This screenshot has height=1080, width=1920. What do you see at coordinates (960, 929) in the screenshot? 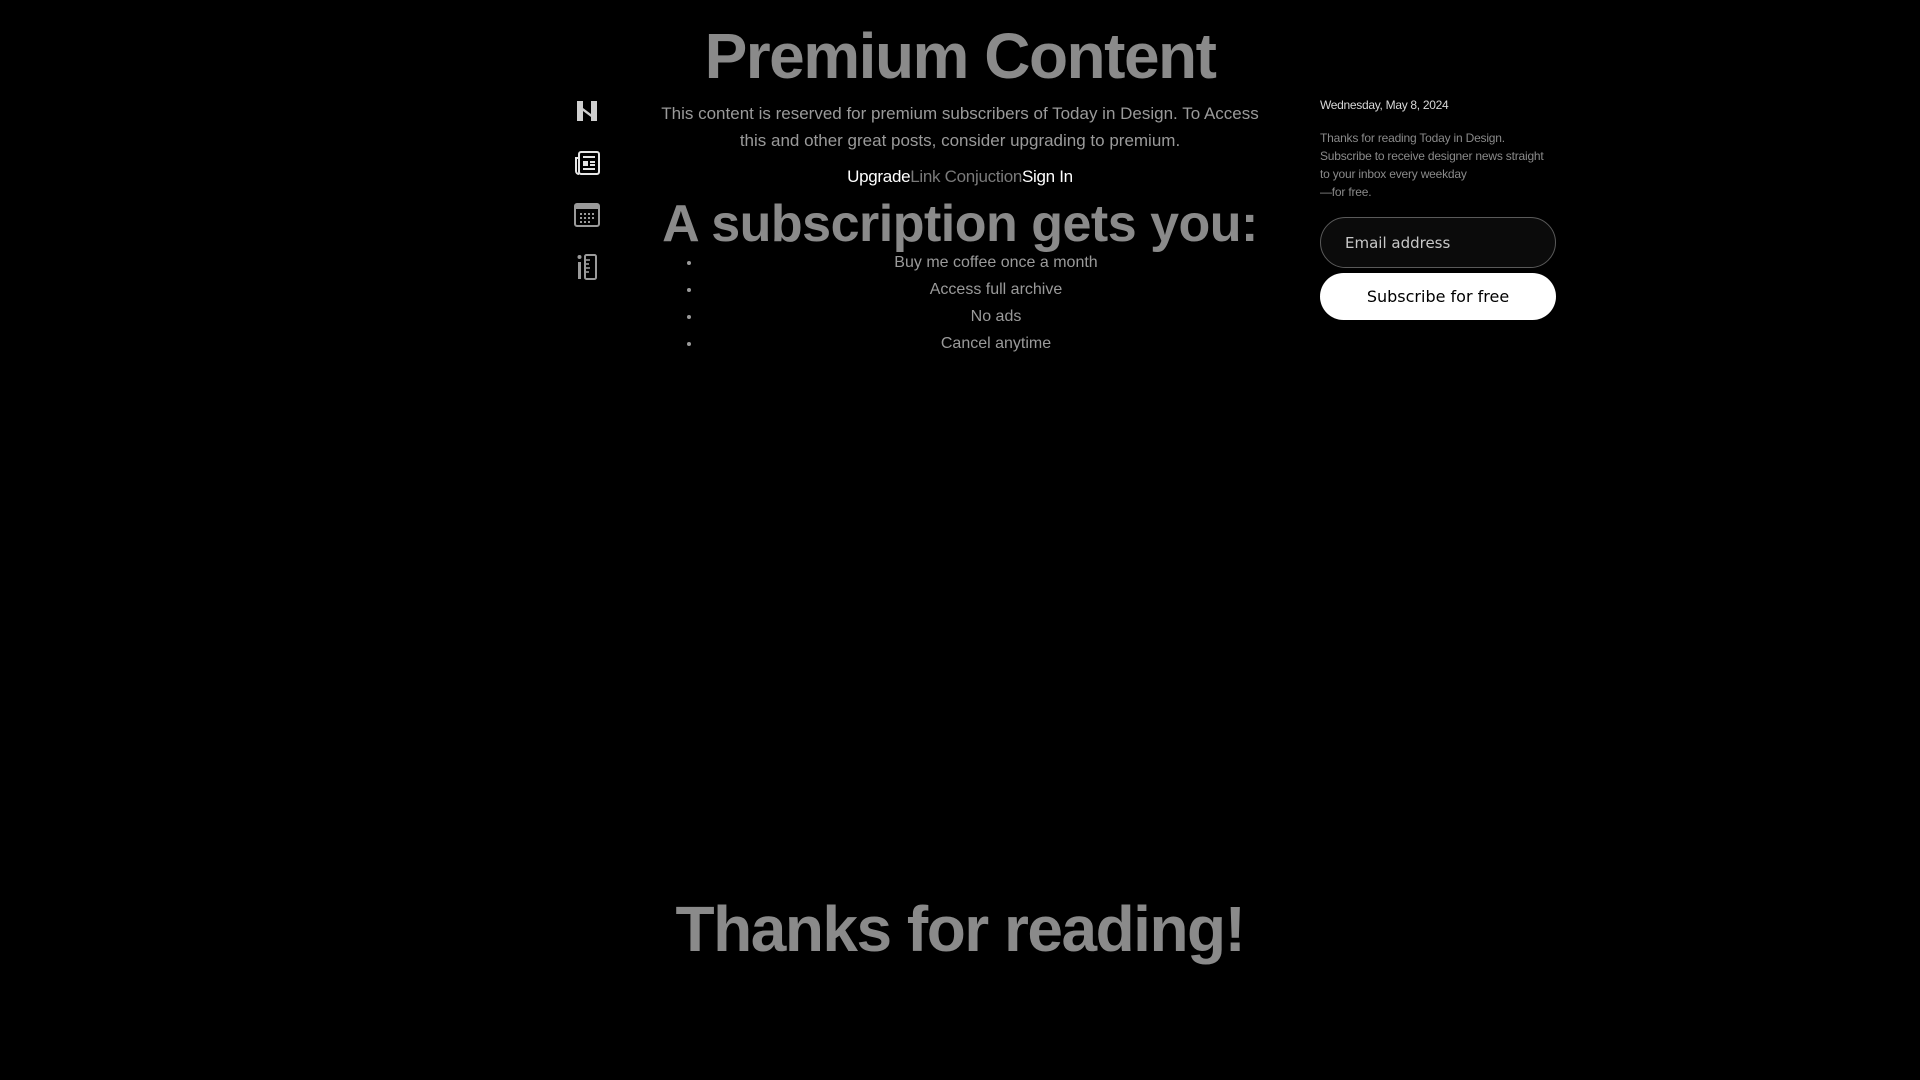
I see `thanks-heading: Thanks for reading!` at bounding box center [960, 929].